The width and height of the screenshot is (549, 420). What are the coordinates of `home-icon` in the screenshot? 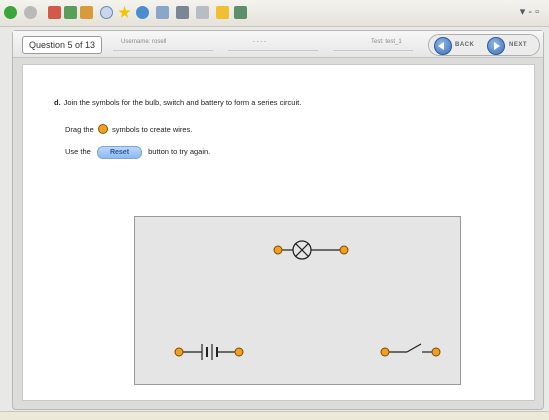 It's located at (86, 12).